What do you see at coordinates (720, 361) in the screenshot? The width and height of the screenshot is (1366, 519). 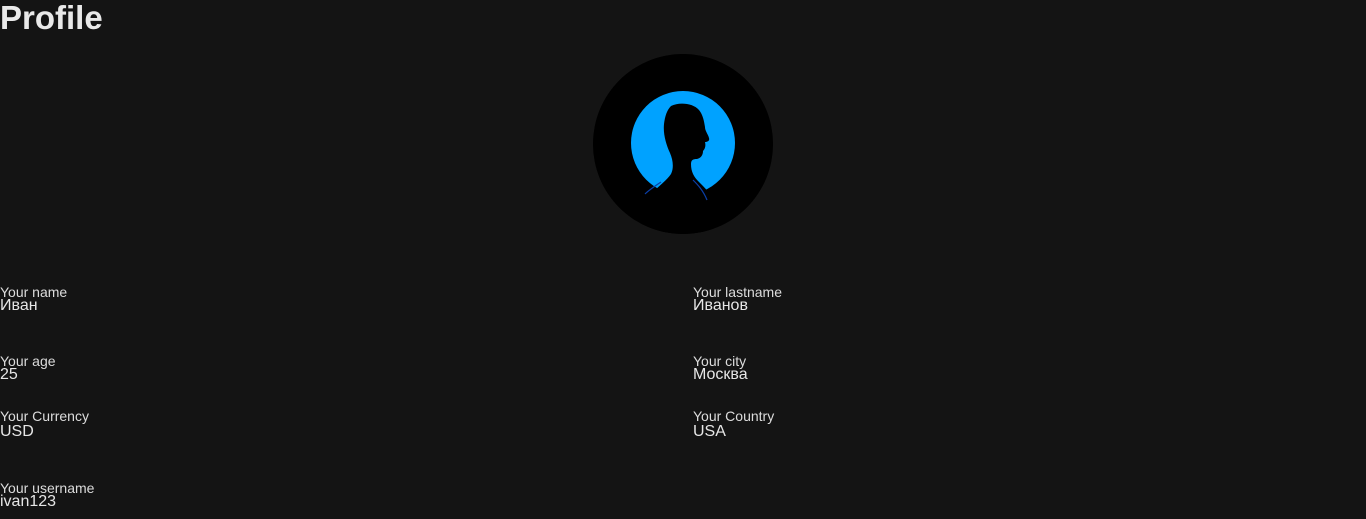 I see `field-city-label: Your city` at bounding box center [720, 361].